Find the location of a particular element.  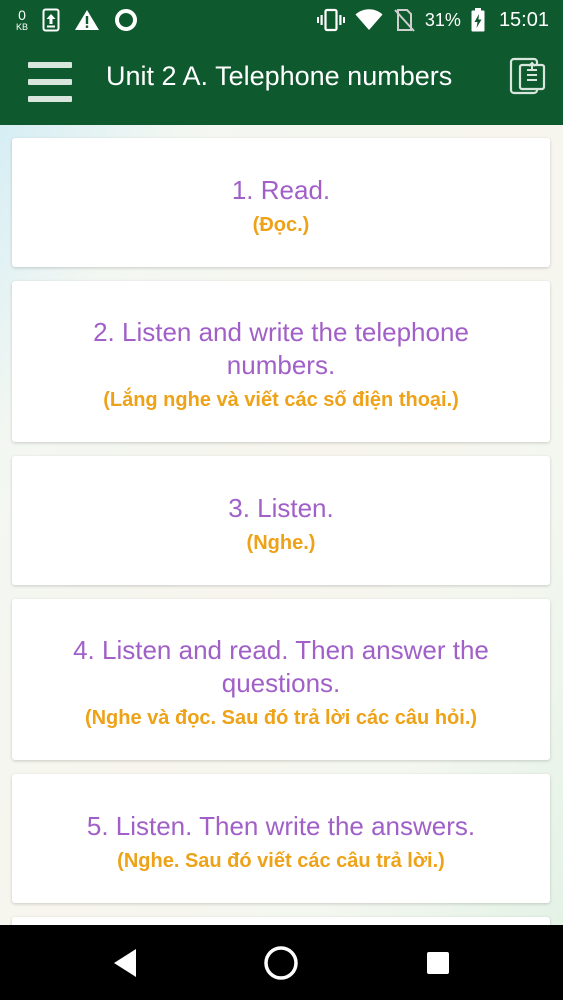

status-bar-left: 0 KB is located at coordinates (77, 20).